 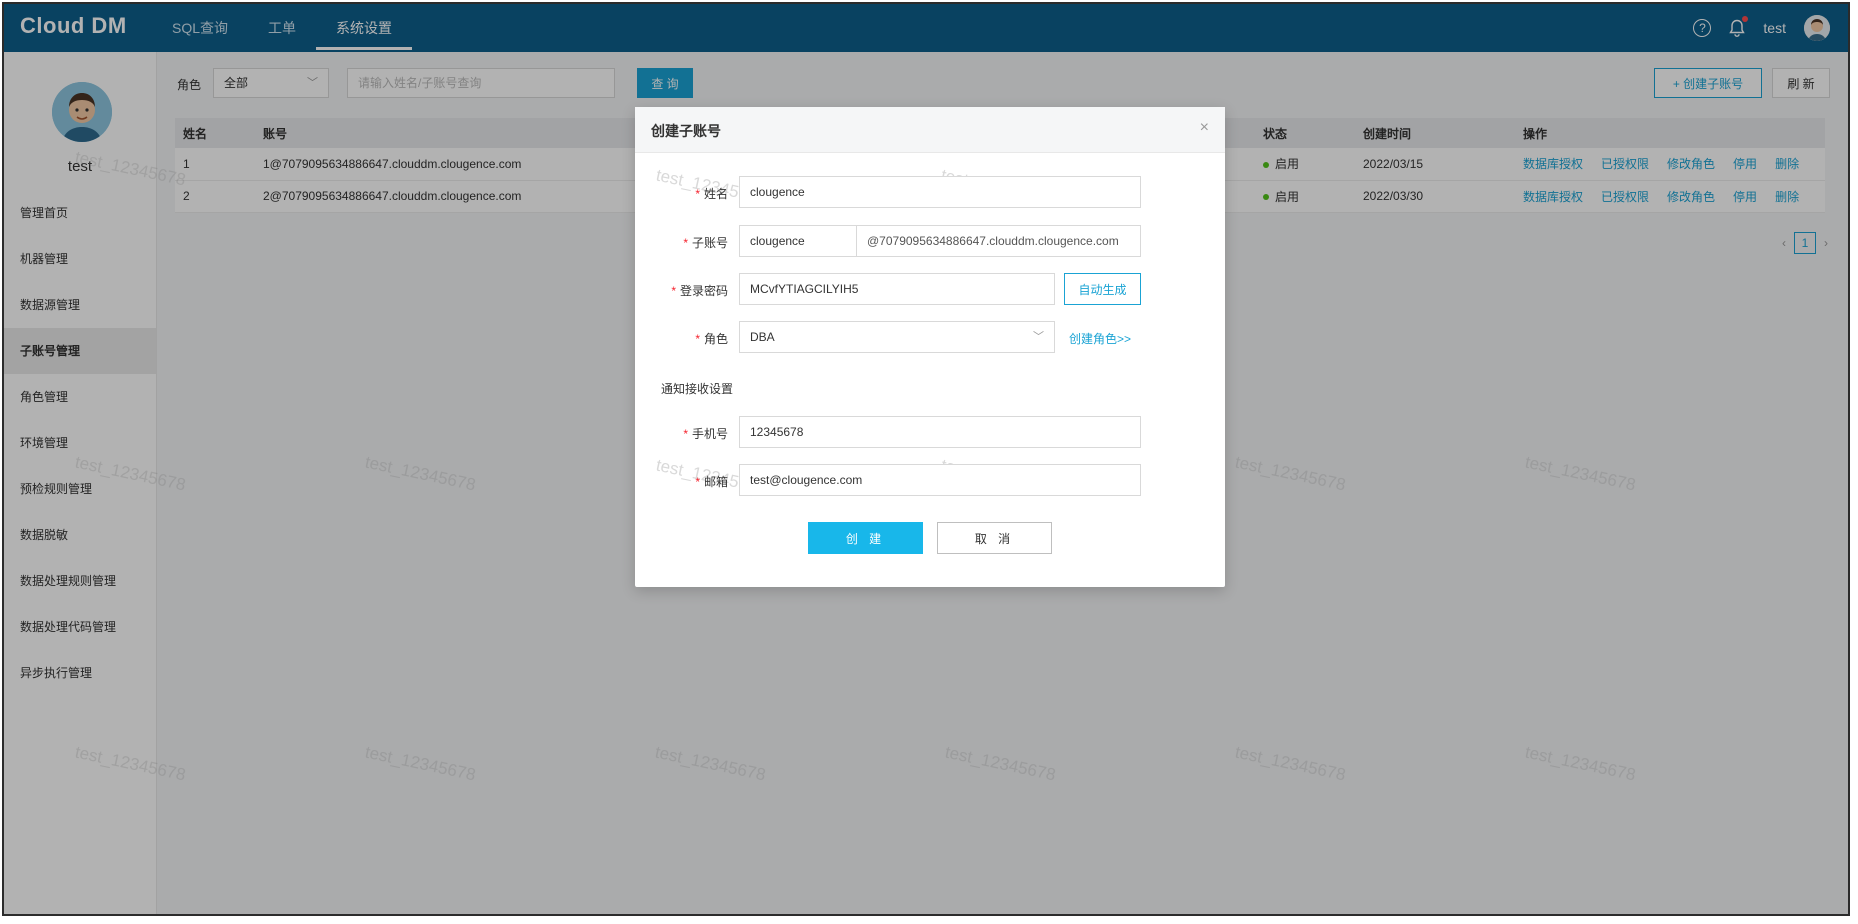 What do you see at coordinates (705, 434) in the screenshot?
I see `phone-label: * 手机号` at bounding box center [705, 434].